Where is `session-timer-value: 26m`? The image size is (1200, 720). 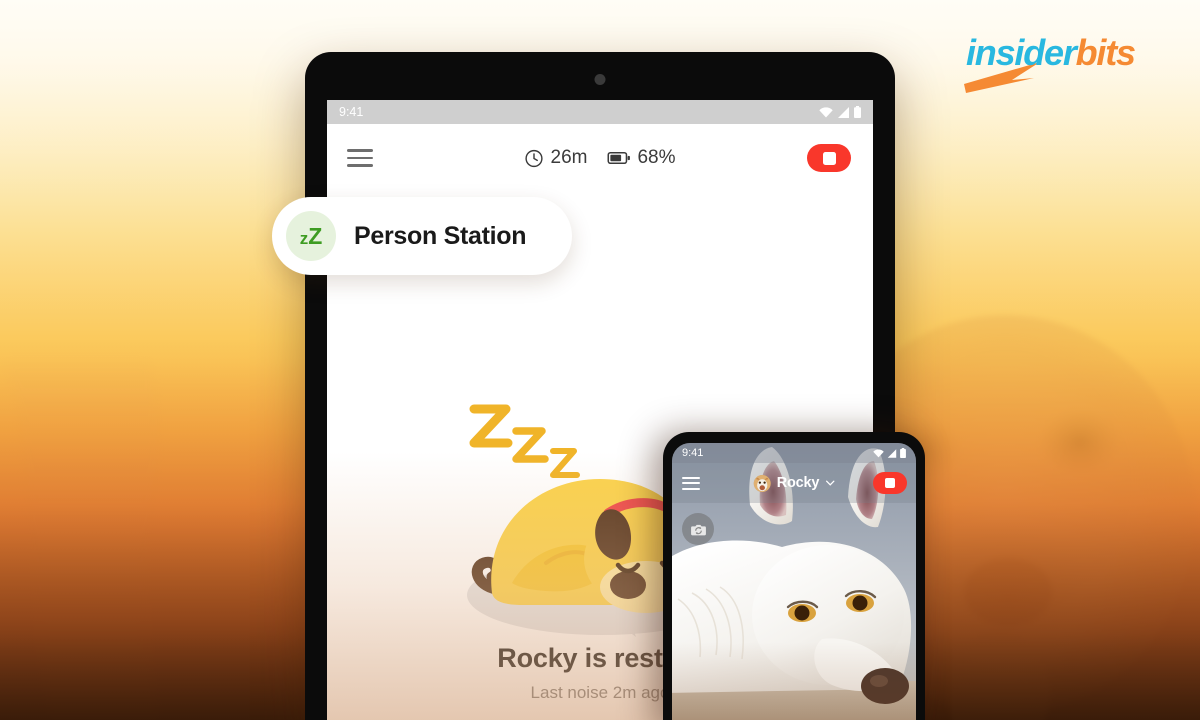 session-timer-value: 26m is located at coordinates (569, 157).